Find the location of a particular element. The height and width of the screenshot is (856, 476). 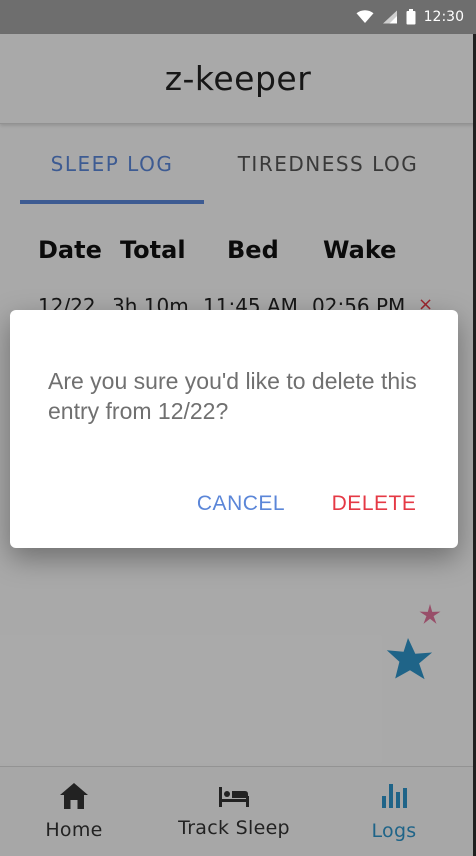

status-icons: 12:30 is located at coordinates (410, 17).